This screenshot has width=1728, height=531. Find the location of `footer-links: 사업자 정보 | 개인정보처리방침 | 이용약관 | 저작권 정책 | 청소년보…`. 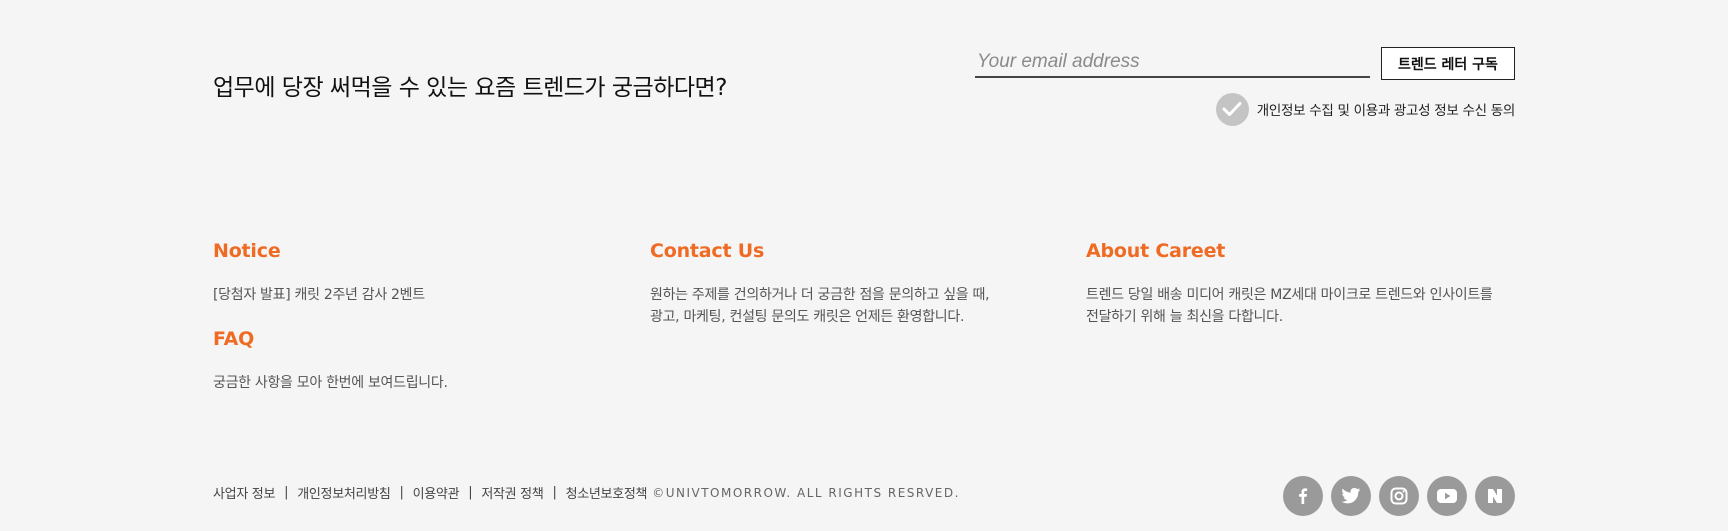

footer-links: 사업자 정보 | 개인정보처리방침 | 이용약관 | 저작권 정책 | 청소년보… is located at coordinates (586, 492).